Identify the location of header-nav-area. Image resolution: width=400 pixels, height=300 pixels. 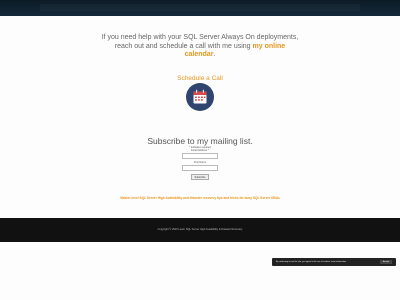
(200, 7).